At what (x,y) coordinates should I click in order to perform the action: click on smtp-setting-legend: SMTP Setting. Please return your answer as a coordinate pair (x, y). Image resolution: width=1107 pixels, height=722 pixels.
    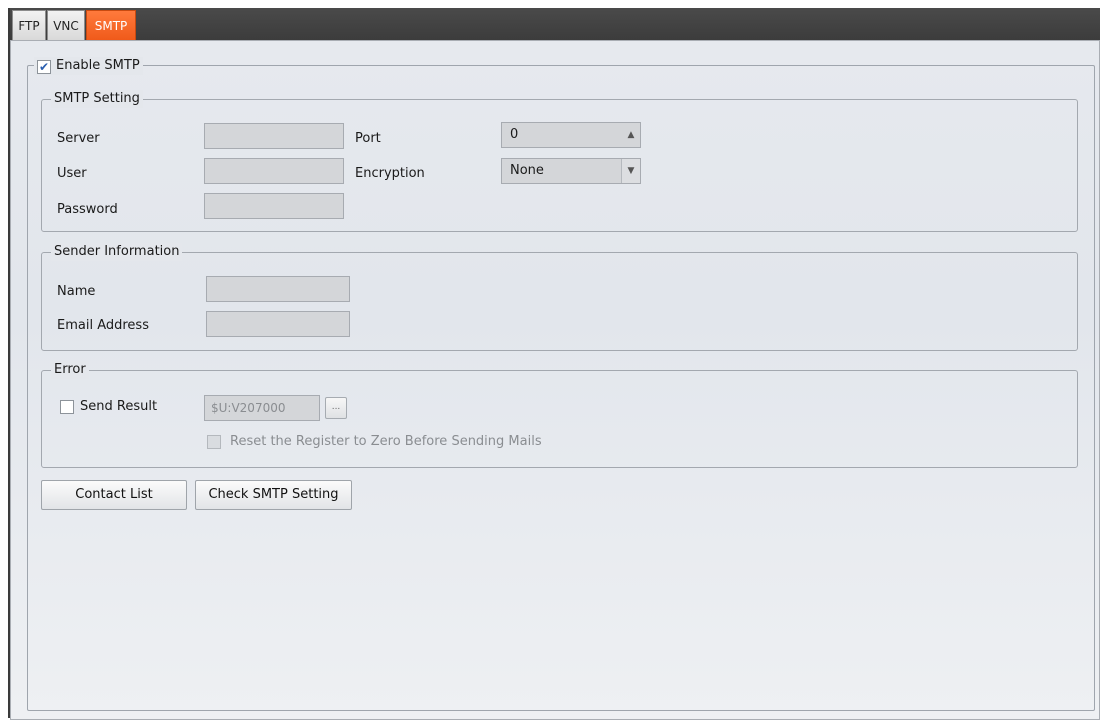
    Looking at the image, I should click on (97, 99).